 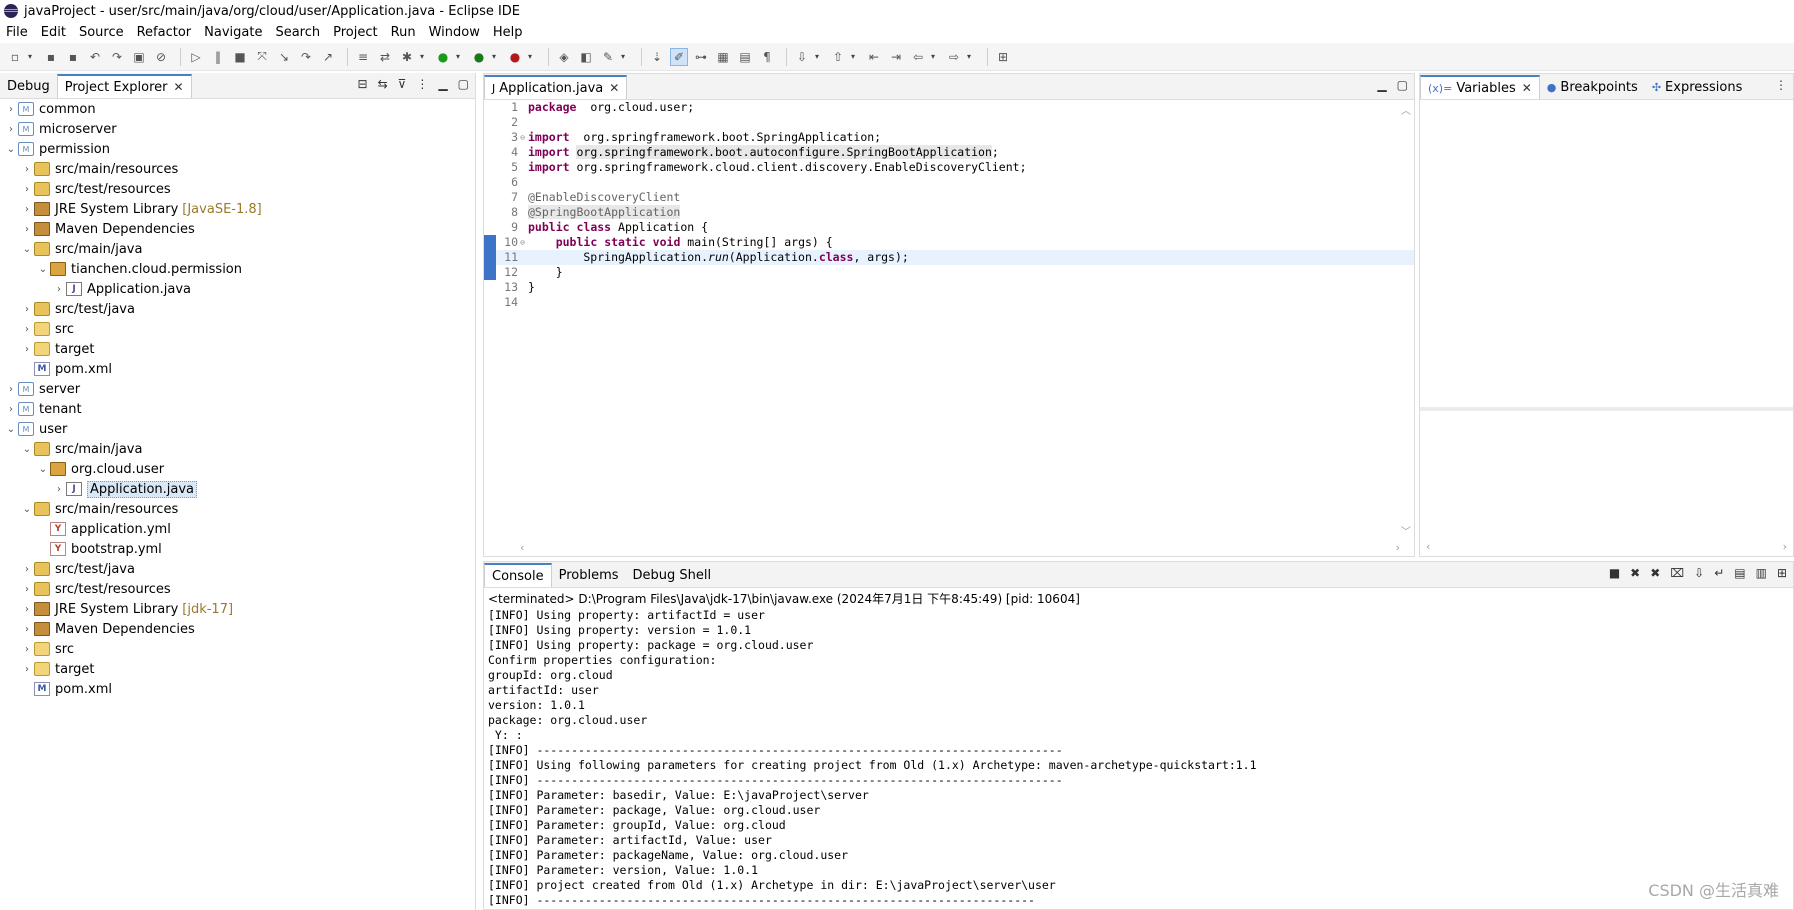 I want to click on tree-item-tenant: › Mtenant, so click(x=237, y=409).